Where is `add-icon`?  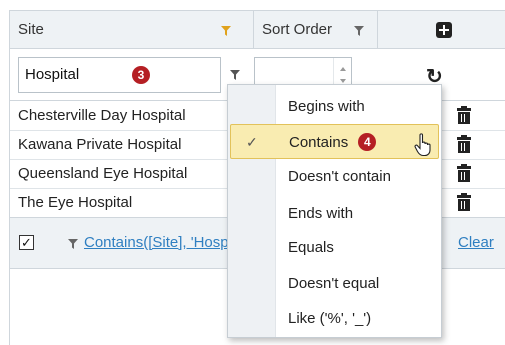
add-icon is located at coordinates (444, 30).